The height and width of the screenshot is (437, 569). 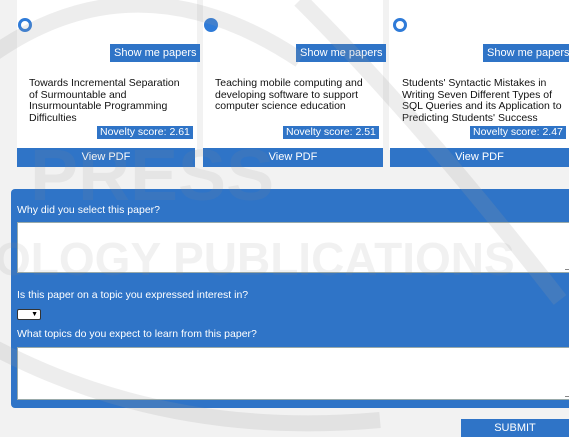 I want to click on card-3-show-papers-button: Show me papers, so click(x=526, y=53).